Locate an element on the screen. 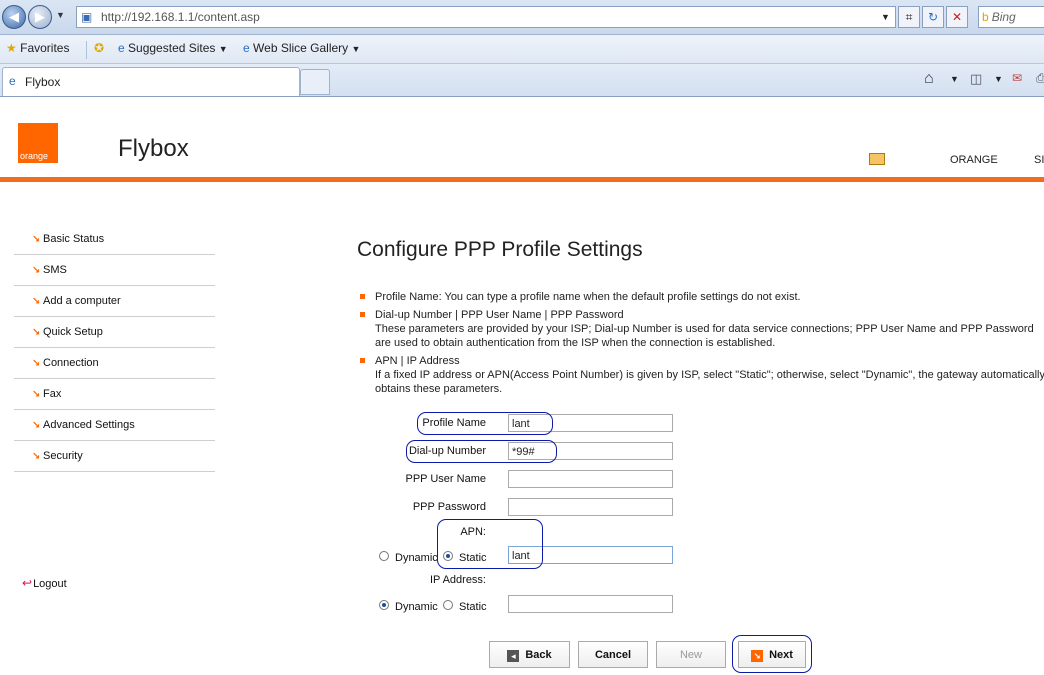  apn-dynamic-radio is located at coordinates (384, 556).